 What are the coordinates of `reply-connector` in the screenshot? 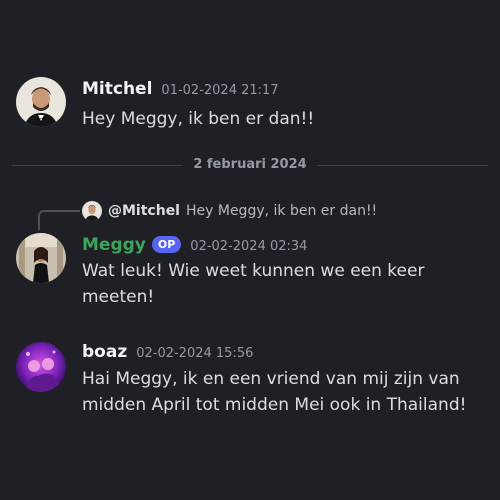 It's located at (59, 220).